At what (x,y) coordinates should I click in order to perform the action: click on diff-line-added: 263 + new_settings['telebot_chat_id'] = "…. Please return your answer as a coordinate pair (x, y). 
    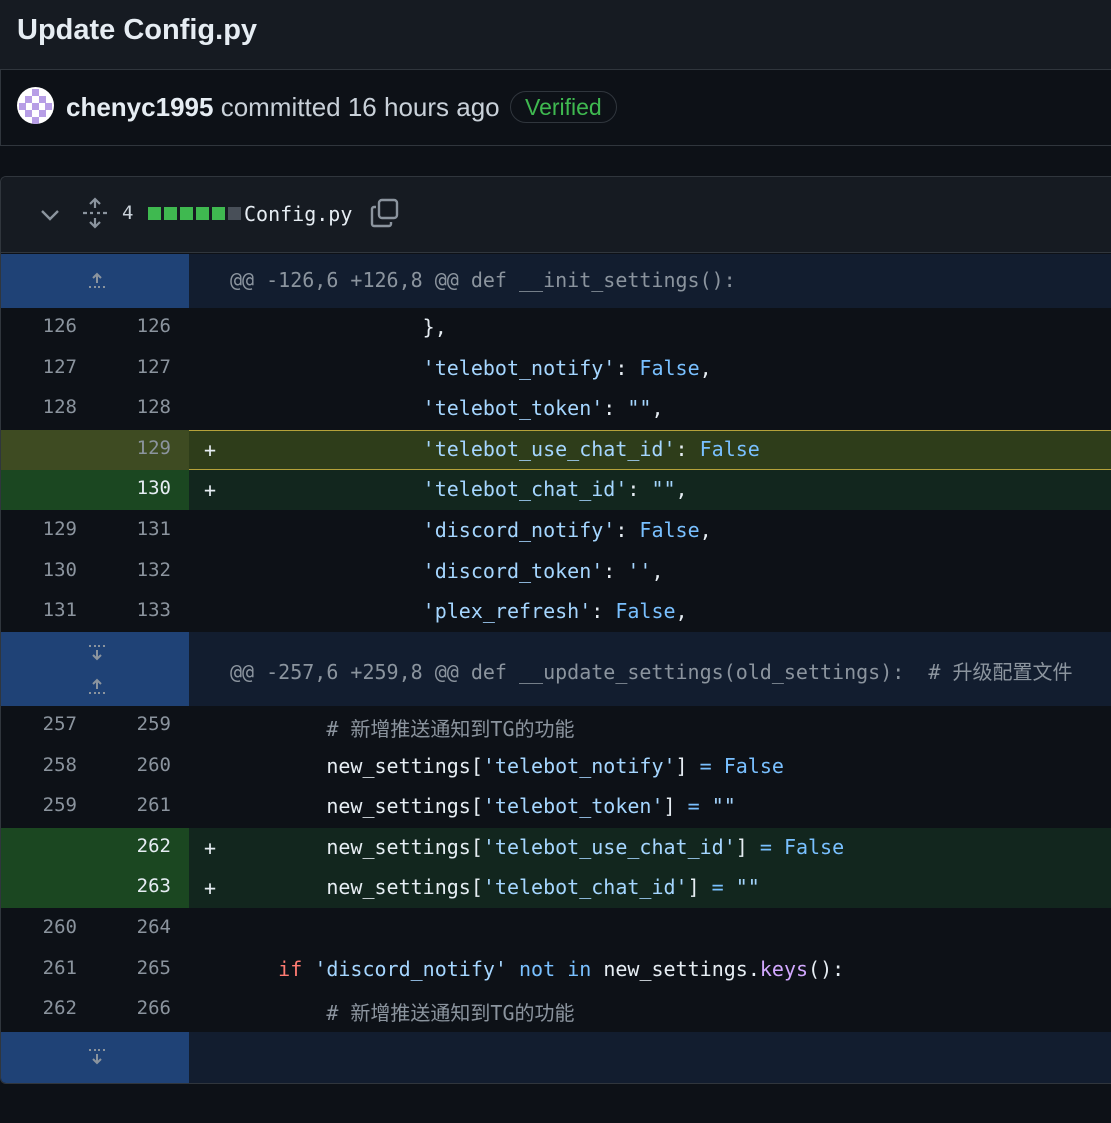
    Looking at the image, I should click on (556, 888).